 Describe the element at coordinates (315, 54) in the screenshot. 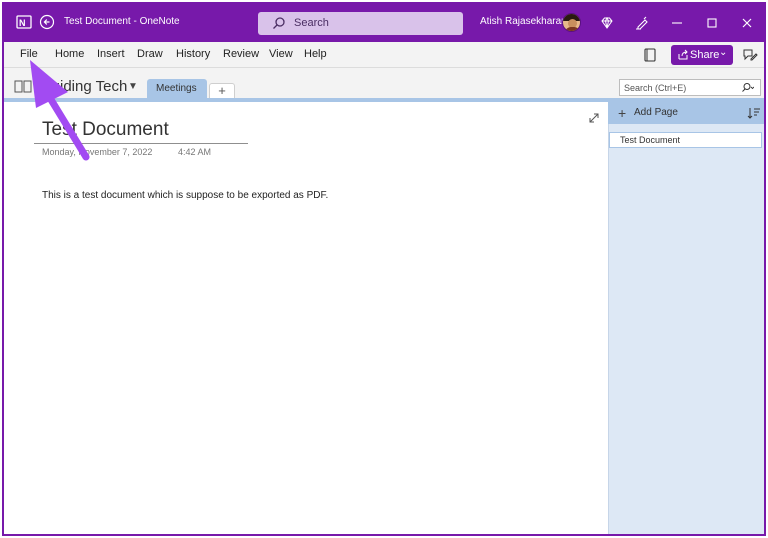

I see `menu-help: Help` at that location.